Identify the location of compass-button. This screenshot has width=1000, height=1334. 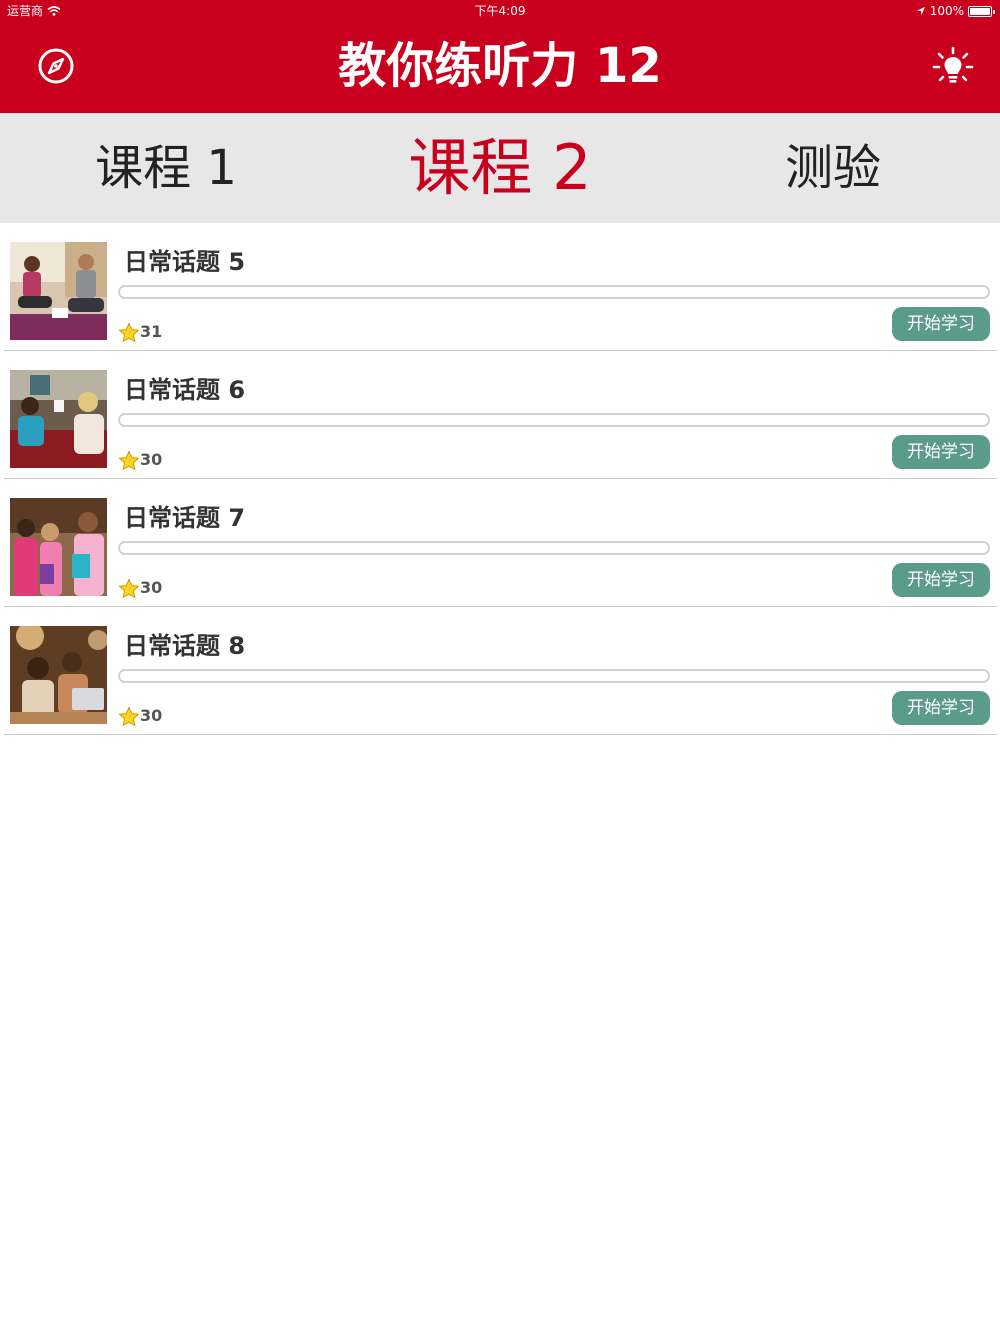
(56, 66).